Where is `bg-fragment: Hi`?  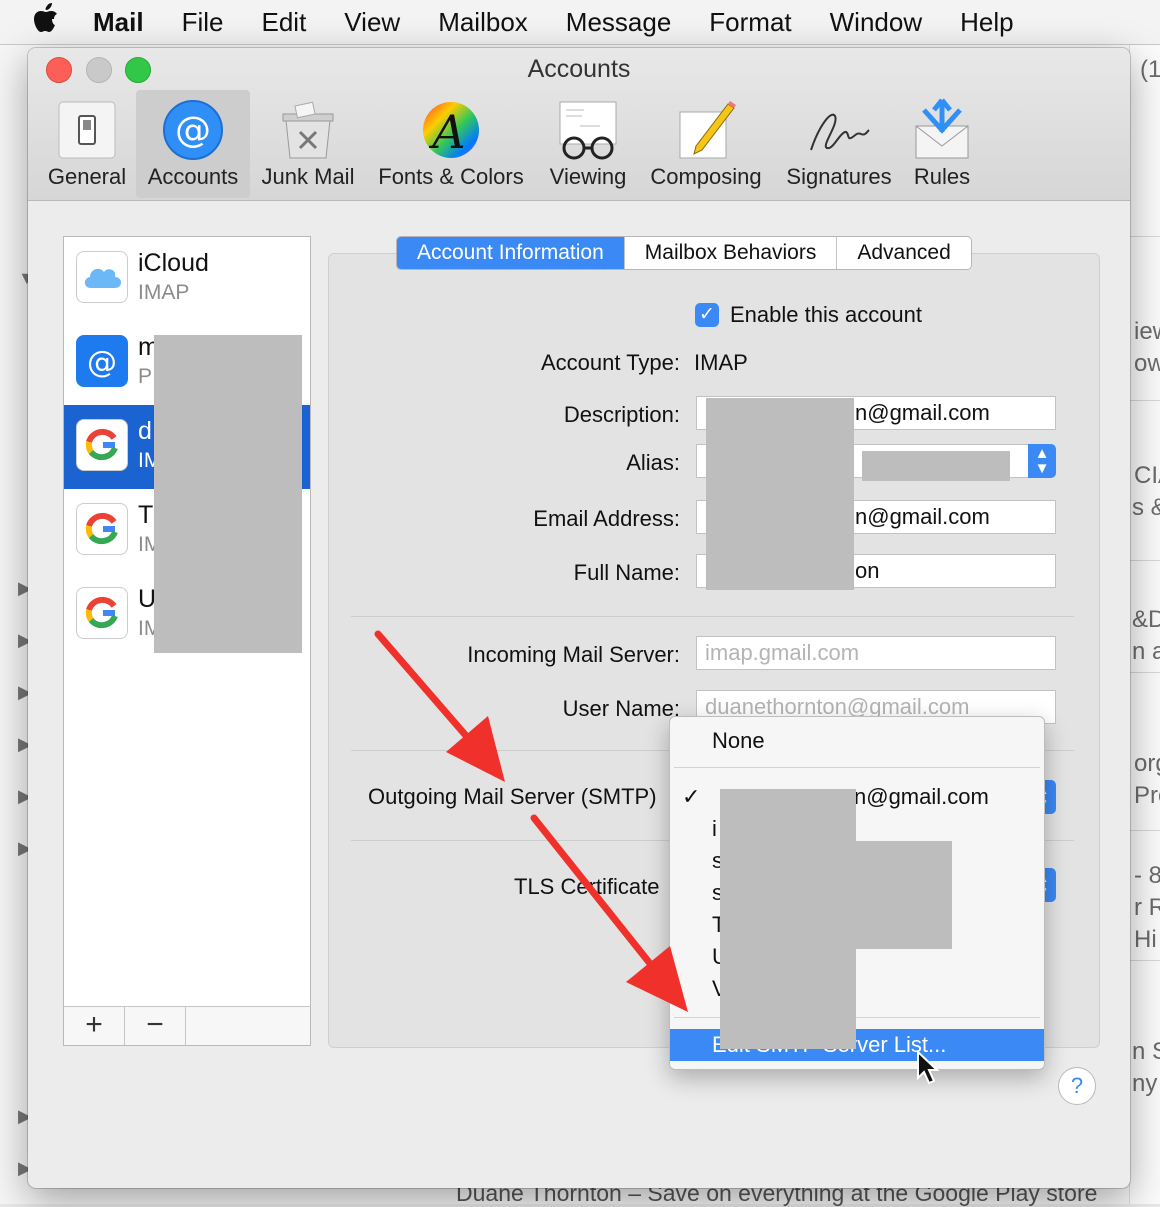 bg-fragment: Hi is located at coordinates (1145, 939).